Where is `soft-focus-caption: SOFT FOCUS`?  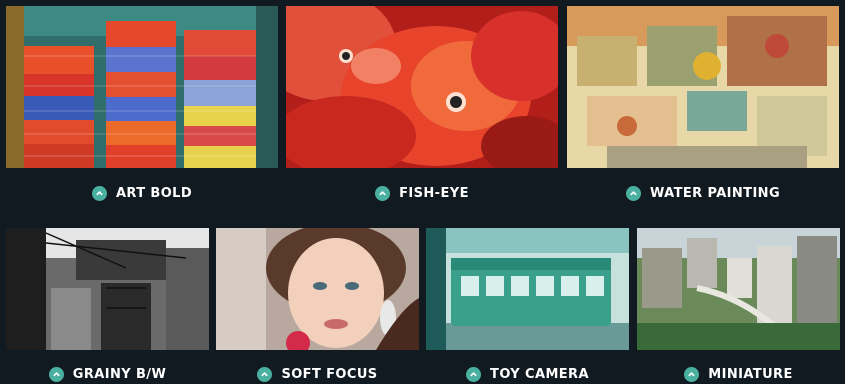
soft-focus-caption: SOFT FOCUS is located at coordinates (317, 374).